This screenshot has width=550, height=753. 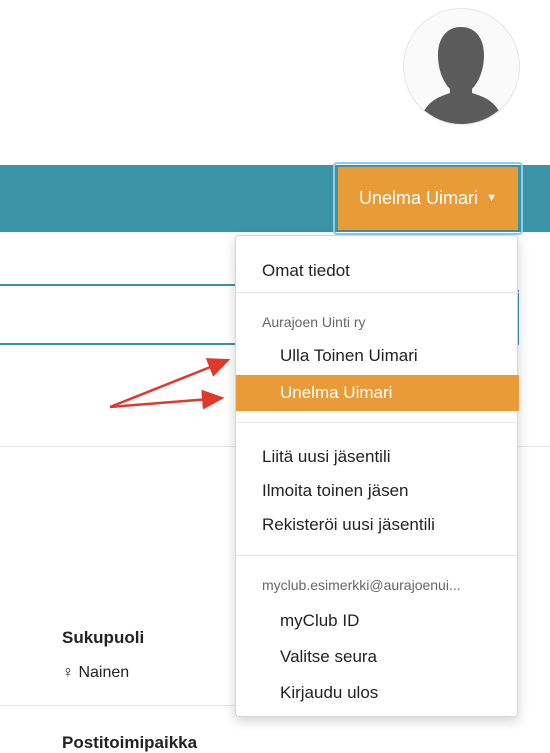 I want to click on user-menu-button: Unelma Uimari ▼, so click(x=428, y=198).